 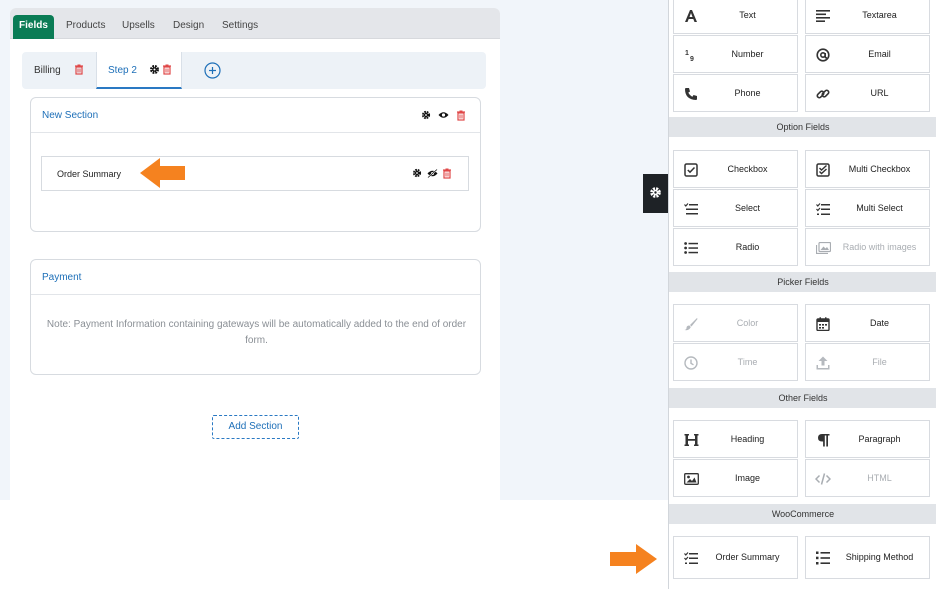 What do you see at coordinates (735, 323) in the screenshot?
I see `palette-field-color: Color` at bounding box center [735, 323].